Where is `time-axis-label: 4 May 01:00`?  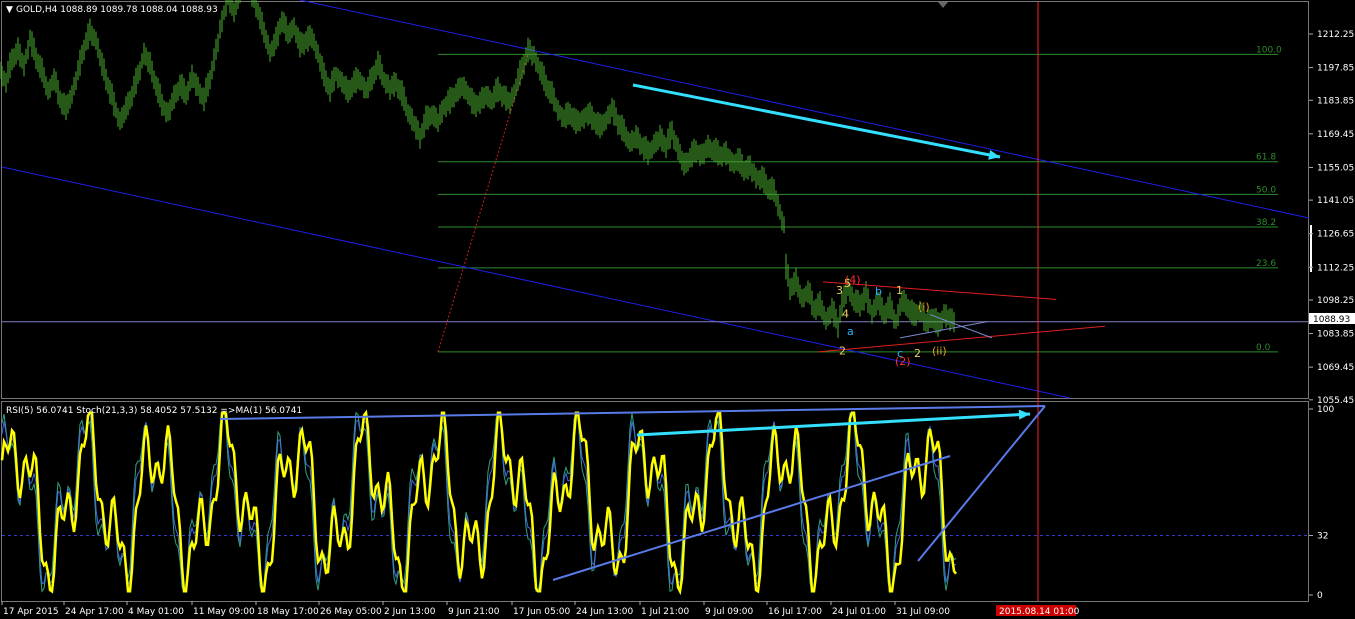 time-axis-label: 4 May 01:00 is located at coordinates (156, 612).